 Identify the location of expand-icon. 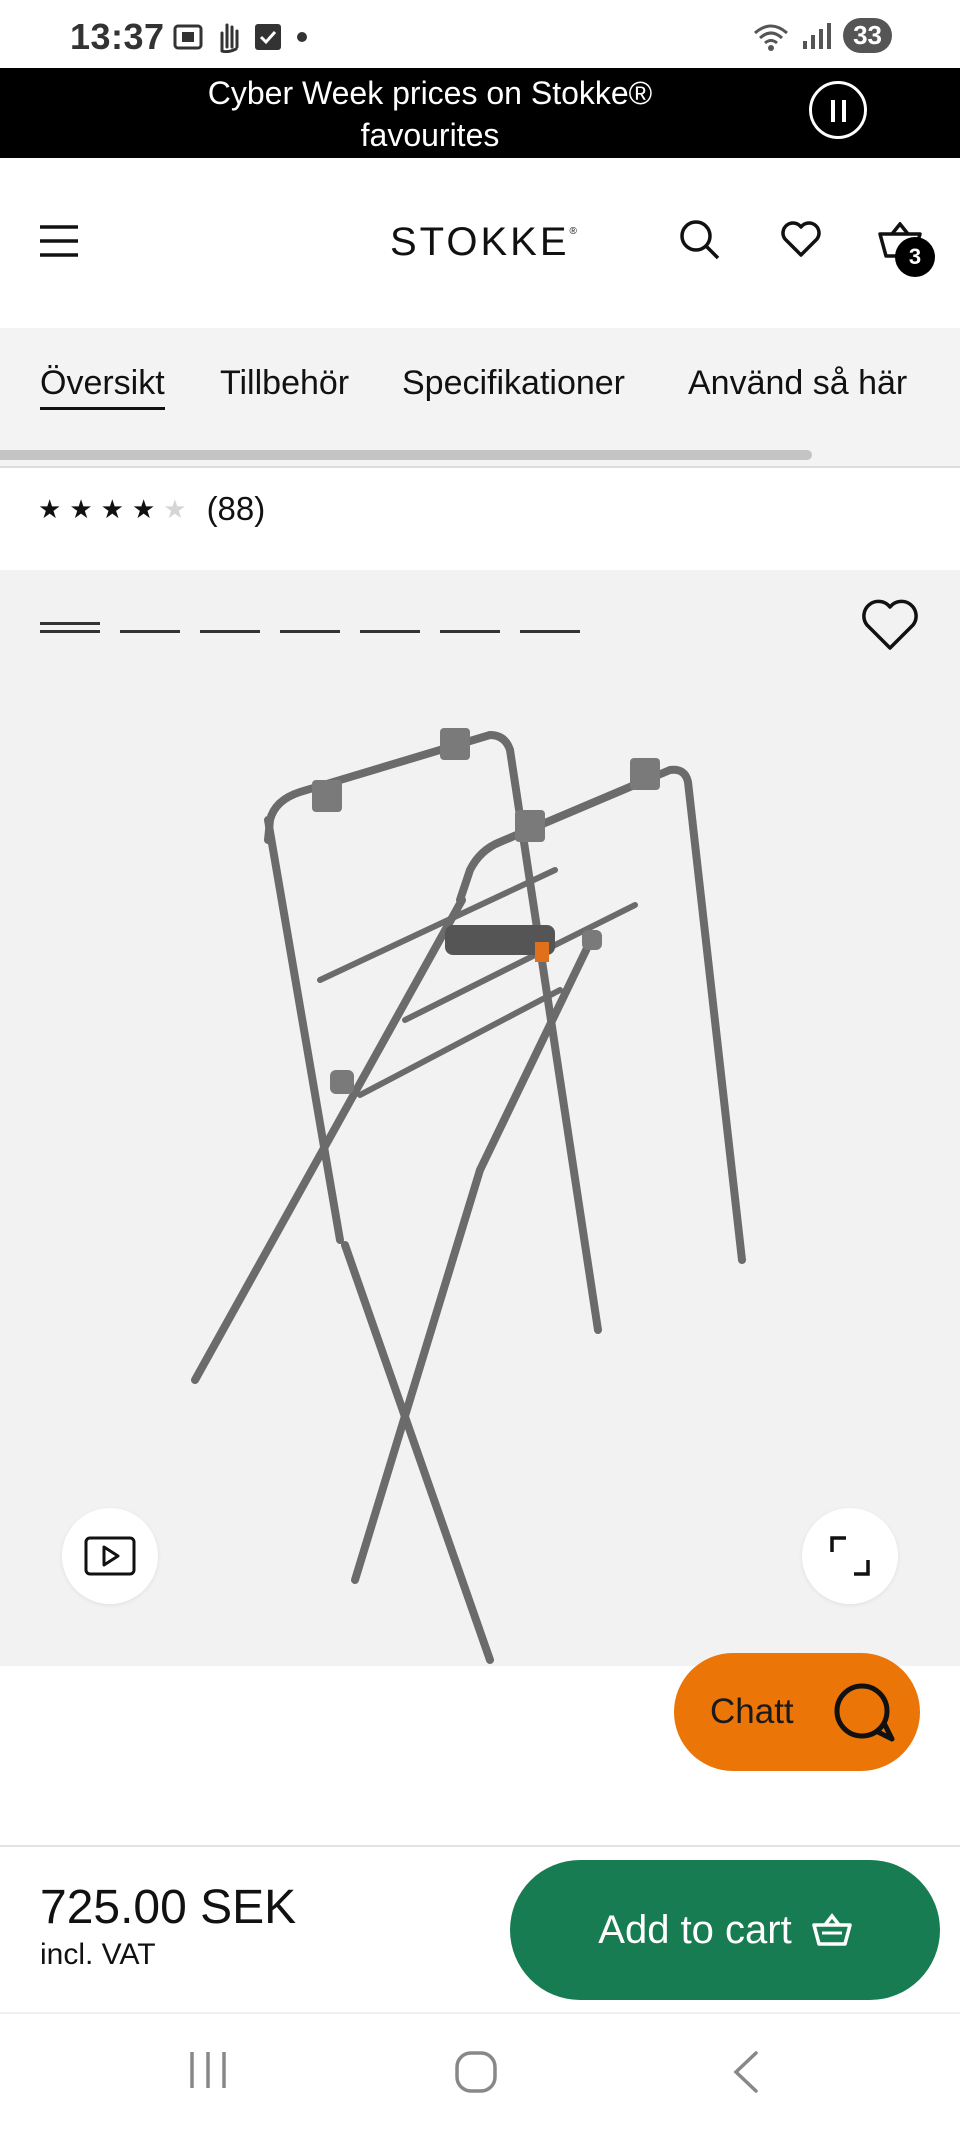
(850, 1556).